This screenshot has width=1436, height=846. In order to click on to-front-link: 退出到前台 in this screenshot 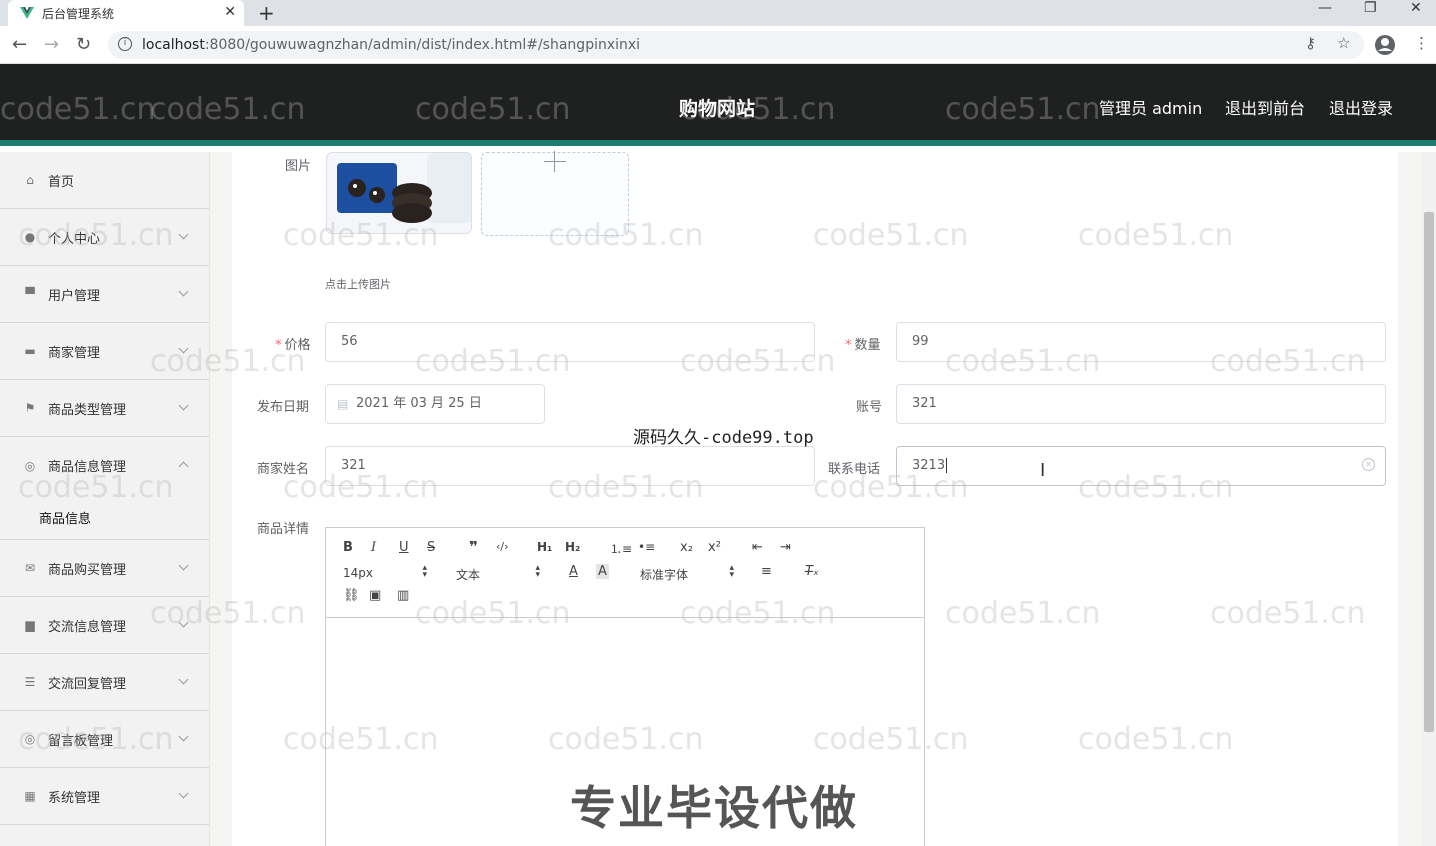, I will do `click(1265, 107)`.